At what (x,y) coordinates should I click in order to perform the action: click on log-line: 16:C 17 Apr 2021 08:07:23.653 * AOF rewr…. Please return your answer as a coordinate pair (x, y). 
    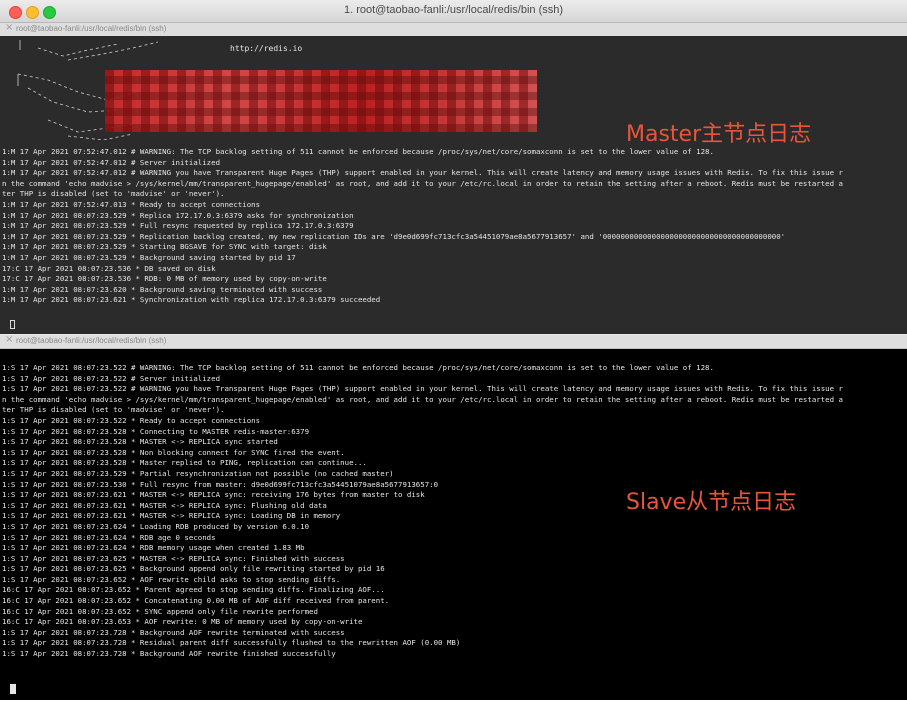
    Looking at the image, I should click on (182, 622).